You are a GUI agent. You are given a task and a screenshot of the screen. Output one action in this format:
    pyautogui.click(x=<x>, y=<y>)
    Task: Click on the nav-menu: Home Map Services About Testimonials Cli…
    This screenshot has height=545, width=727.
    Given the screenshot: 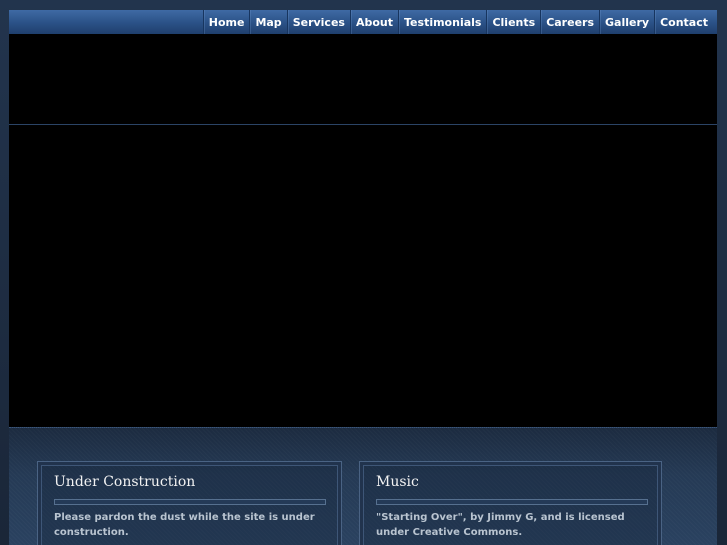 What is the action you would take?
    pyautogui.click(x=457, y=22)
    